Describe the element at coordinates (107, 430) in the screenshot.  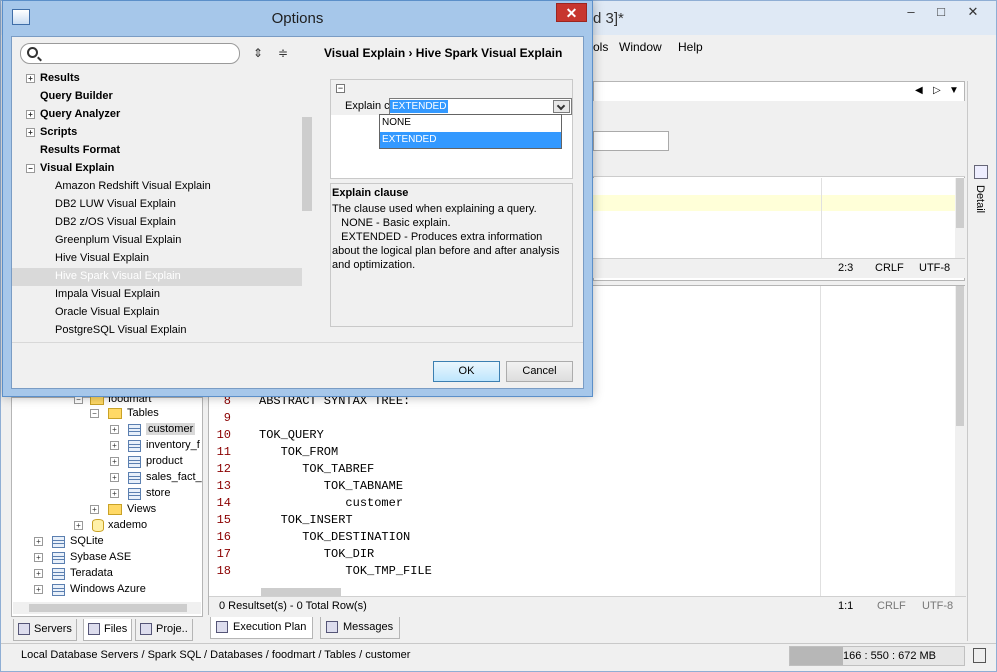
I see `tree-node-table: + customer` at that location.